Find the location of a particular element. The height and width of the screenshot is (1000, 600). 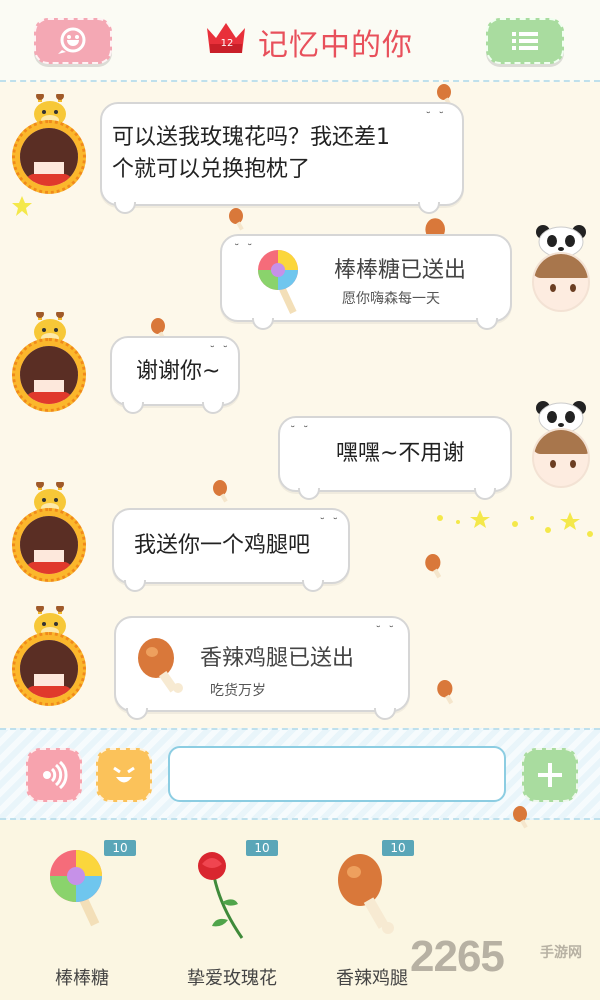

message-bubble: ˘ ˘ 谢谢你~ is located at coordinates (175, 375).